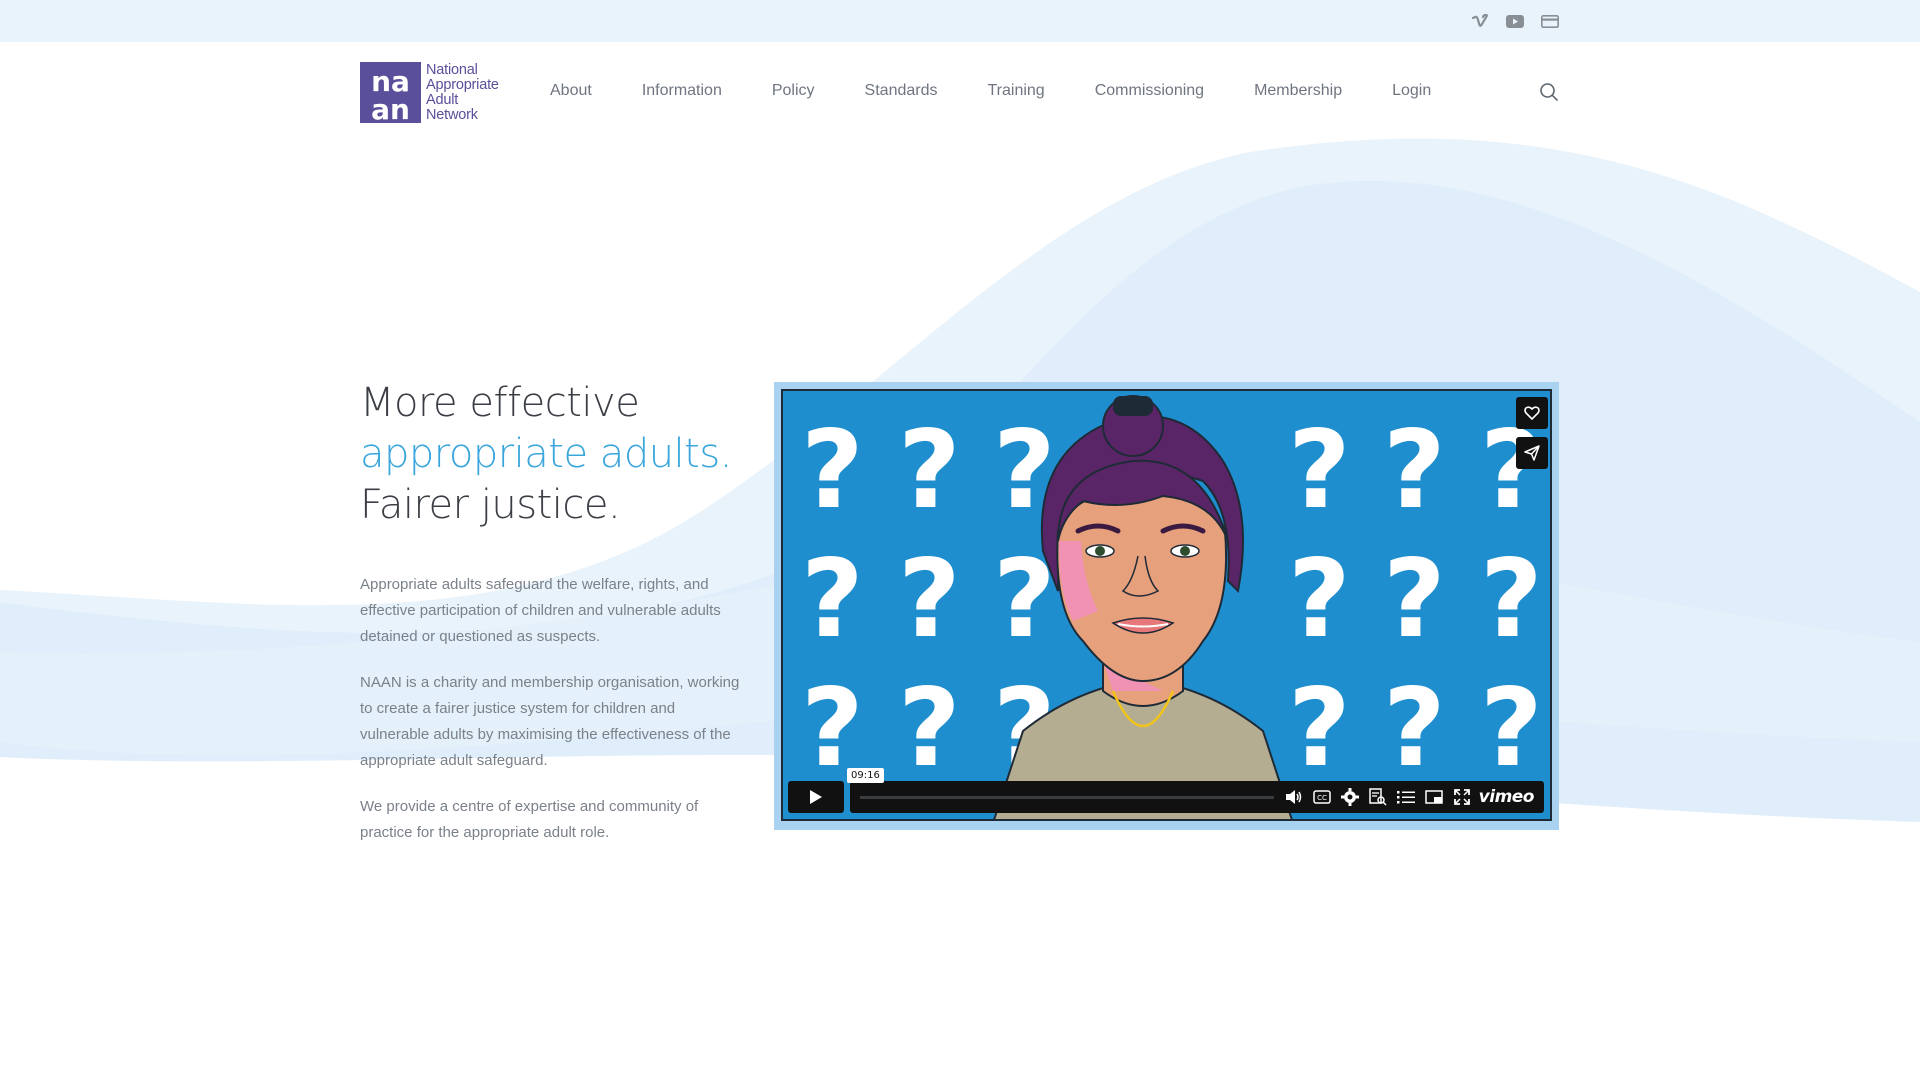  I want to click on nav-commissioning: Commissioning, so click(1149, 91).